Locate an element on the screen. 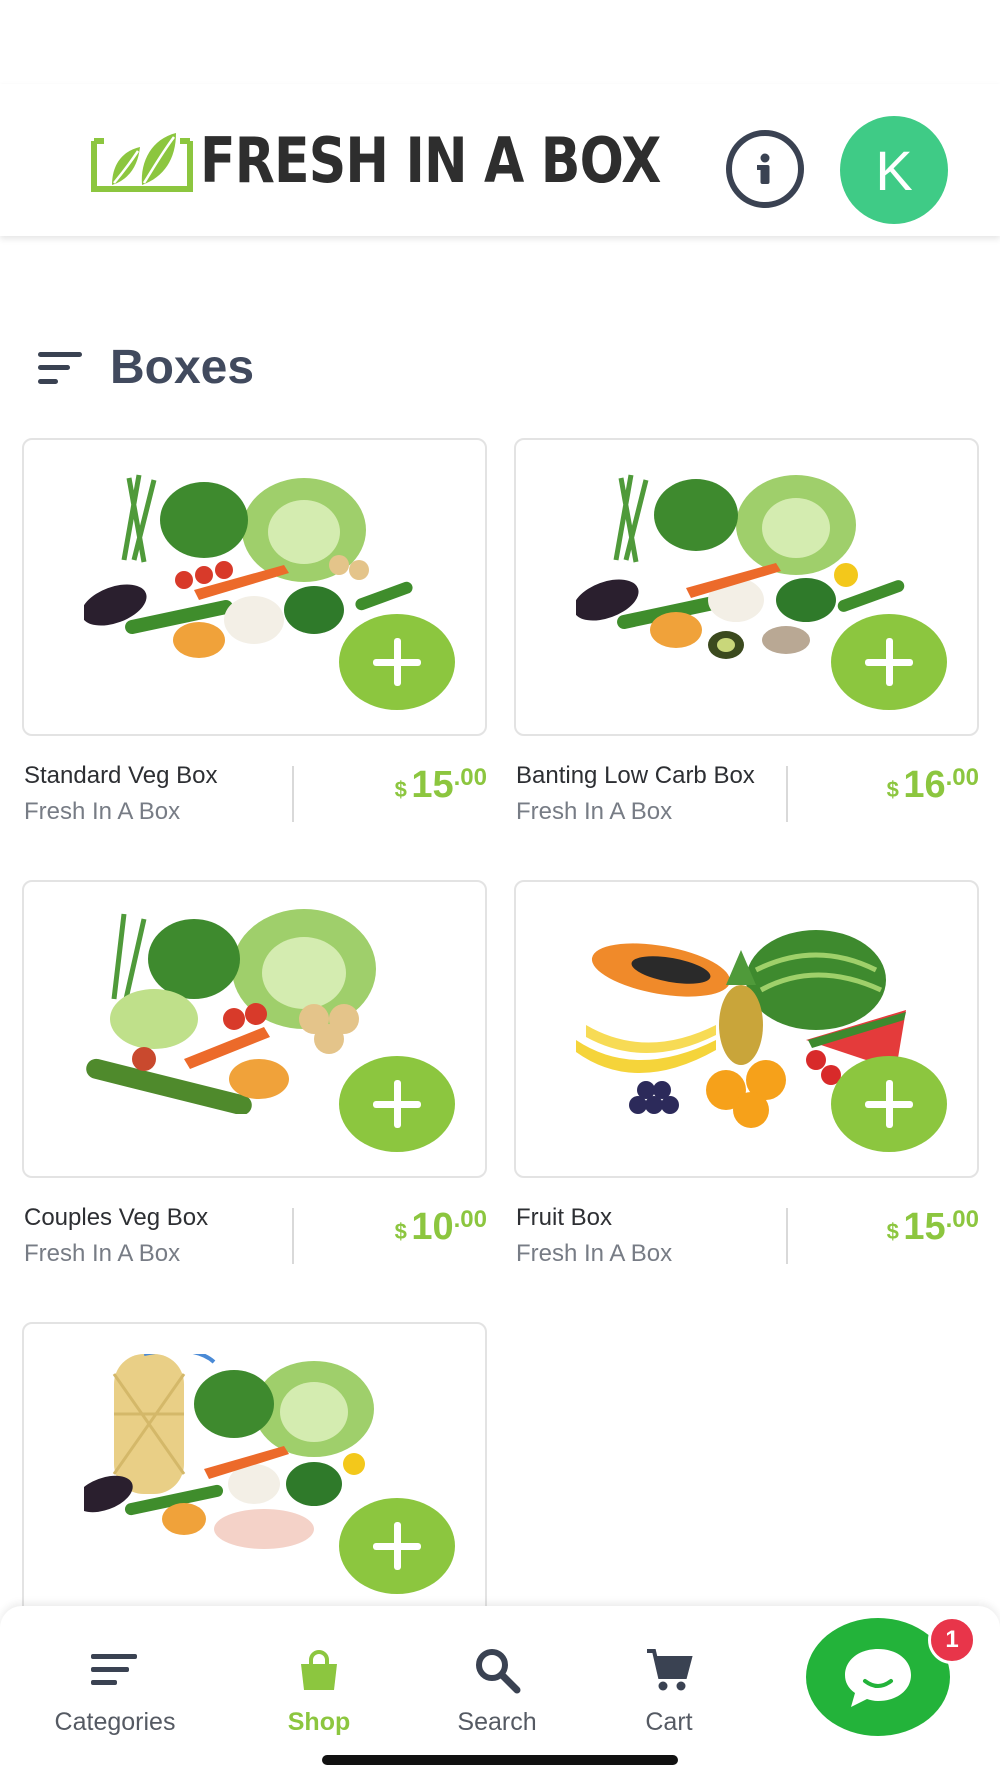  nav-item-categories: Categories is located at coordinates (115, 1691).